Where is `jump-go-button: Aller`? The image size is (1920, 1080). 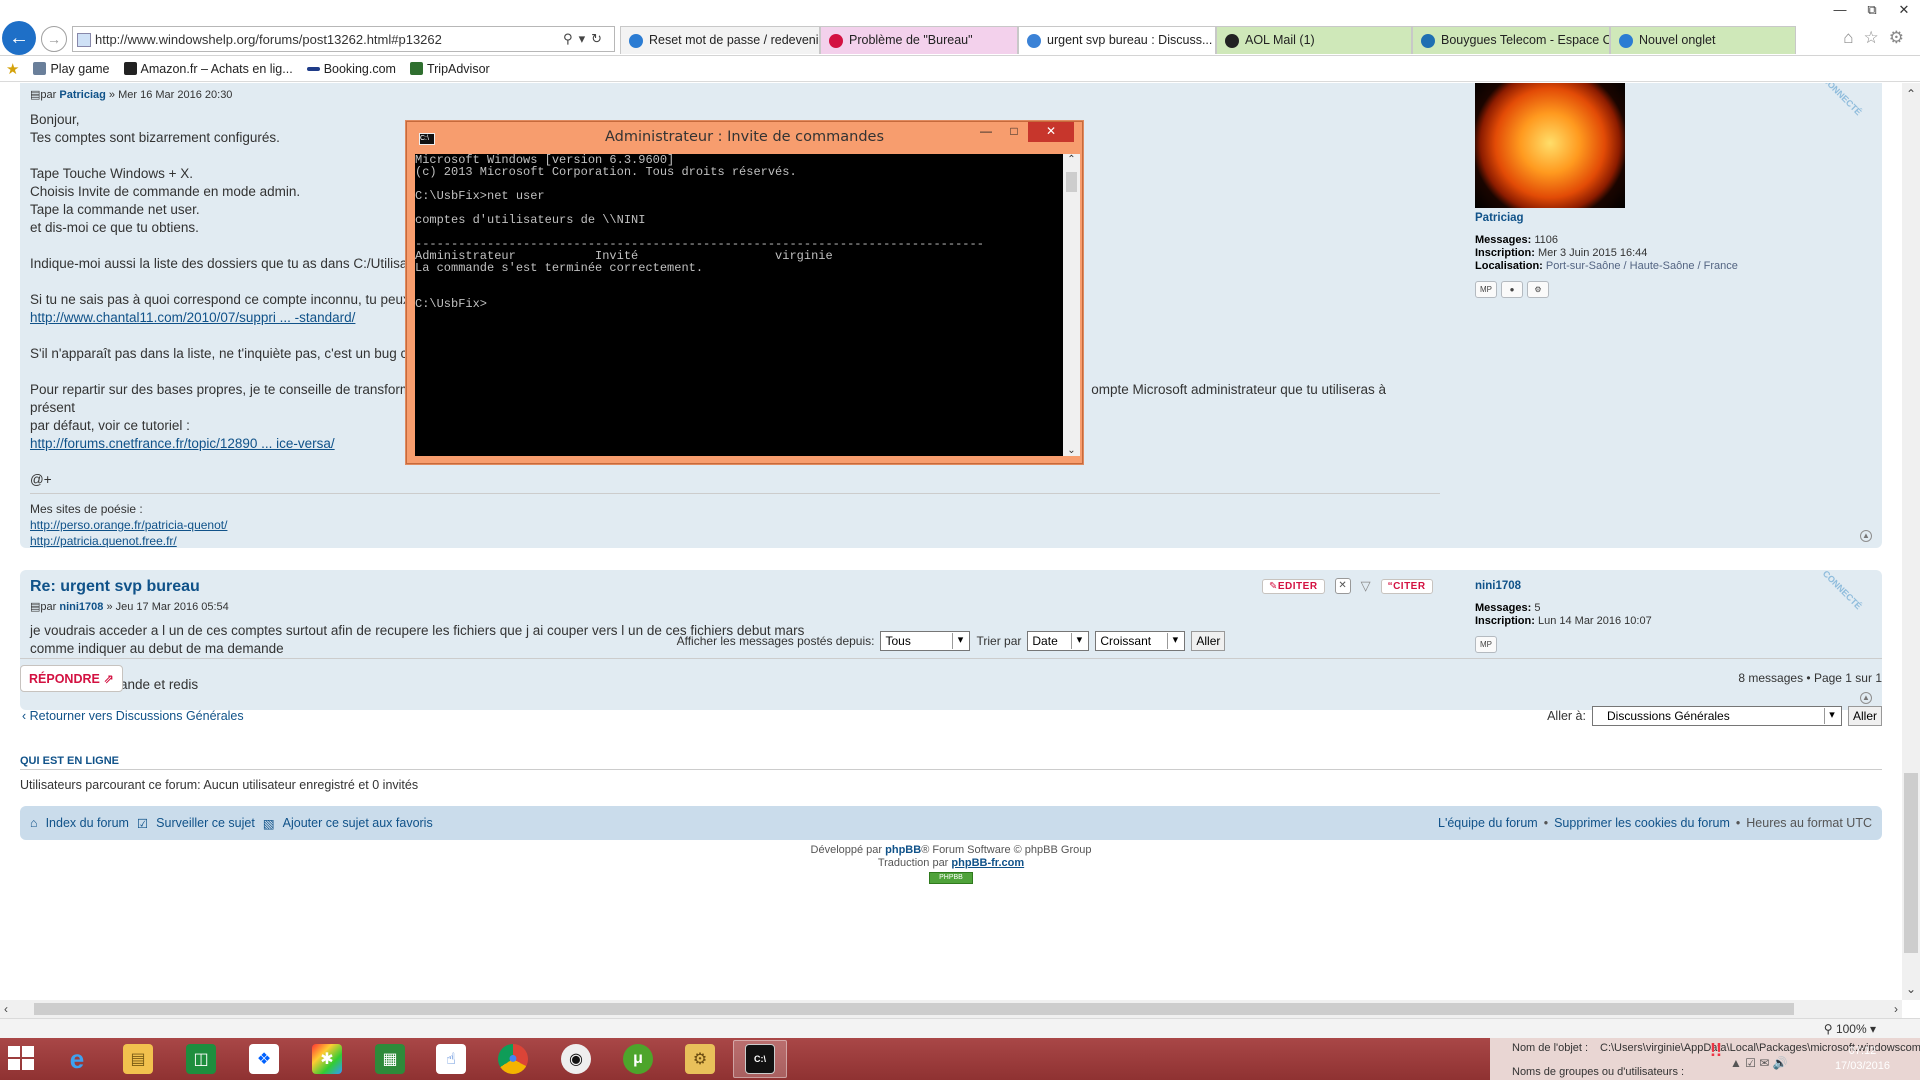
jump-go-button: Aller is located at coordinates (1864, 716).